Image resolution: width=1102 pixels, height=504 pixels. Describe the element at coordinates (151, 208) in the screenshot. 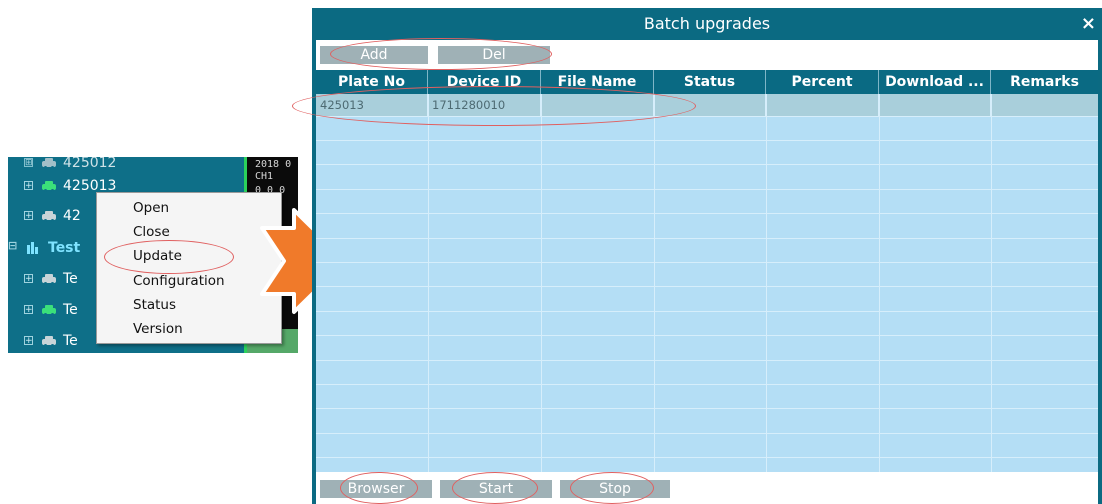

I see `menu-item-open: Open` at that location.